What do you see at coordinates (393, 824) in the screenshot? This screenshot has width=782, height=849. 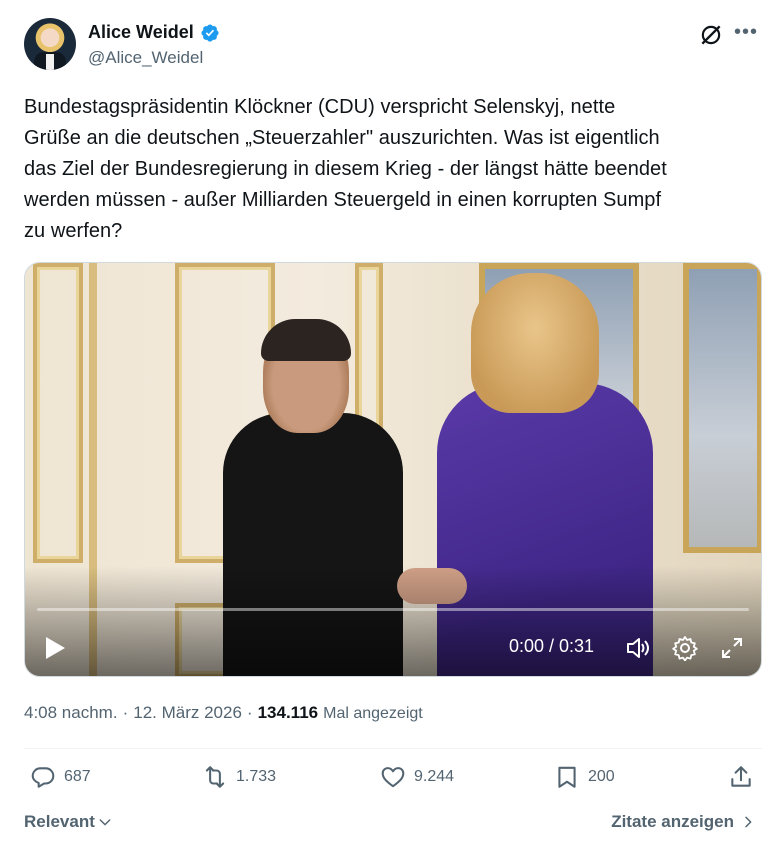 I see `replies-toolbar: Relevant Zitate anzeigen` at bounding box center [393, 824].